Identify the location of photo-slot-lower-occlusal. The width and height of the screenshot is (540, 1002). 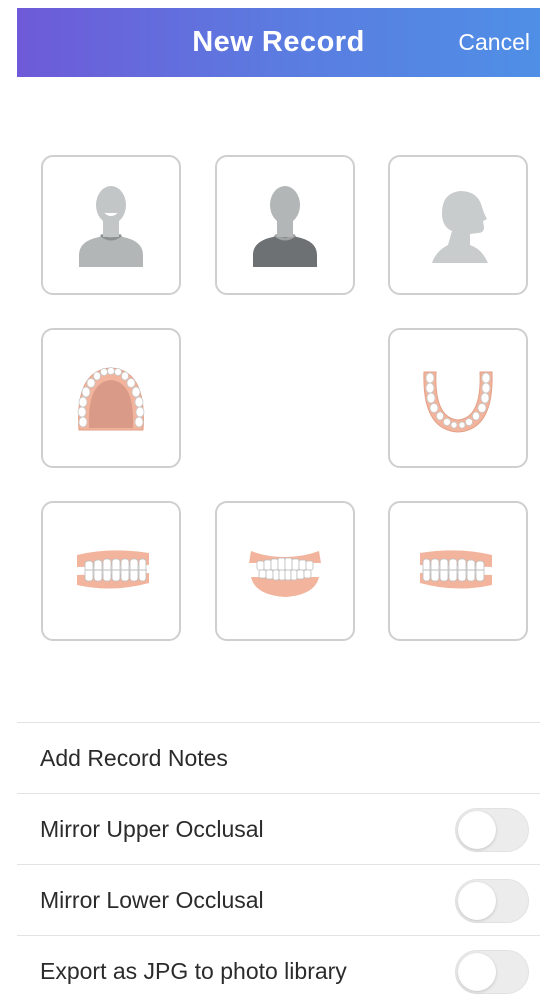
(458, 398).